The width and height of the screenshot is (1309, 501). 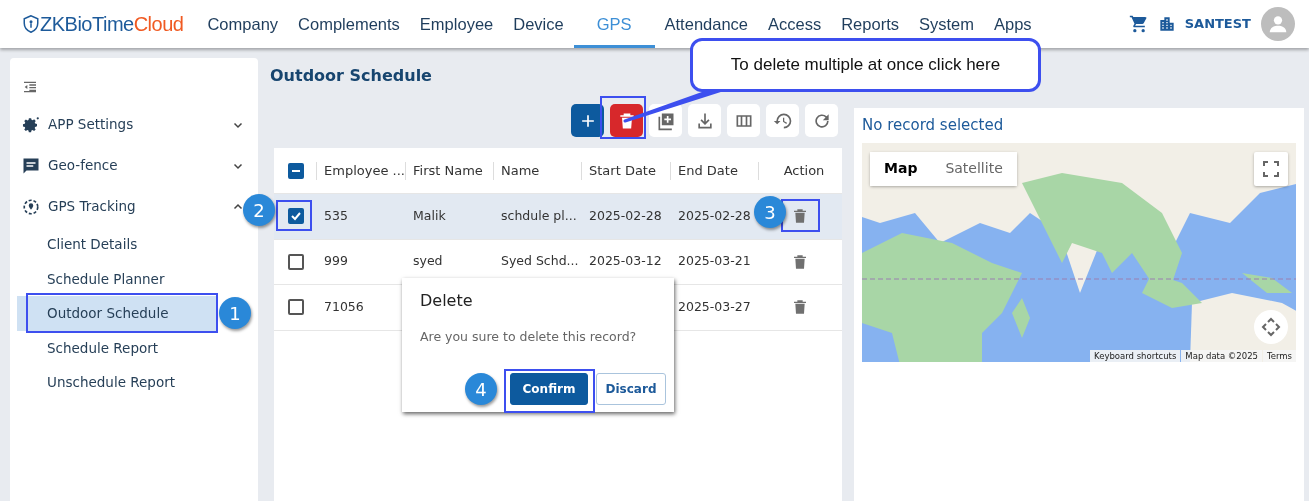 What do you see at coordinates (795, 24) in the screenshot?
I see `nav-tab: Access` at bounding box center [795, 24].